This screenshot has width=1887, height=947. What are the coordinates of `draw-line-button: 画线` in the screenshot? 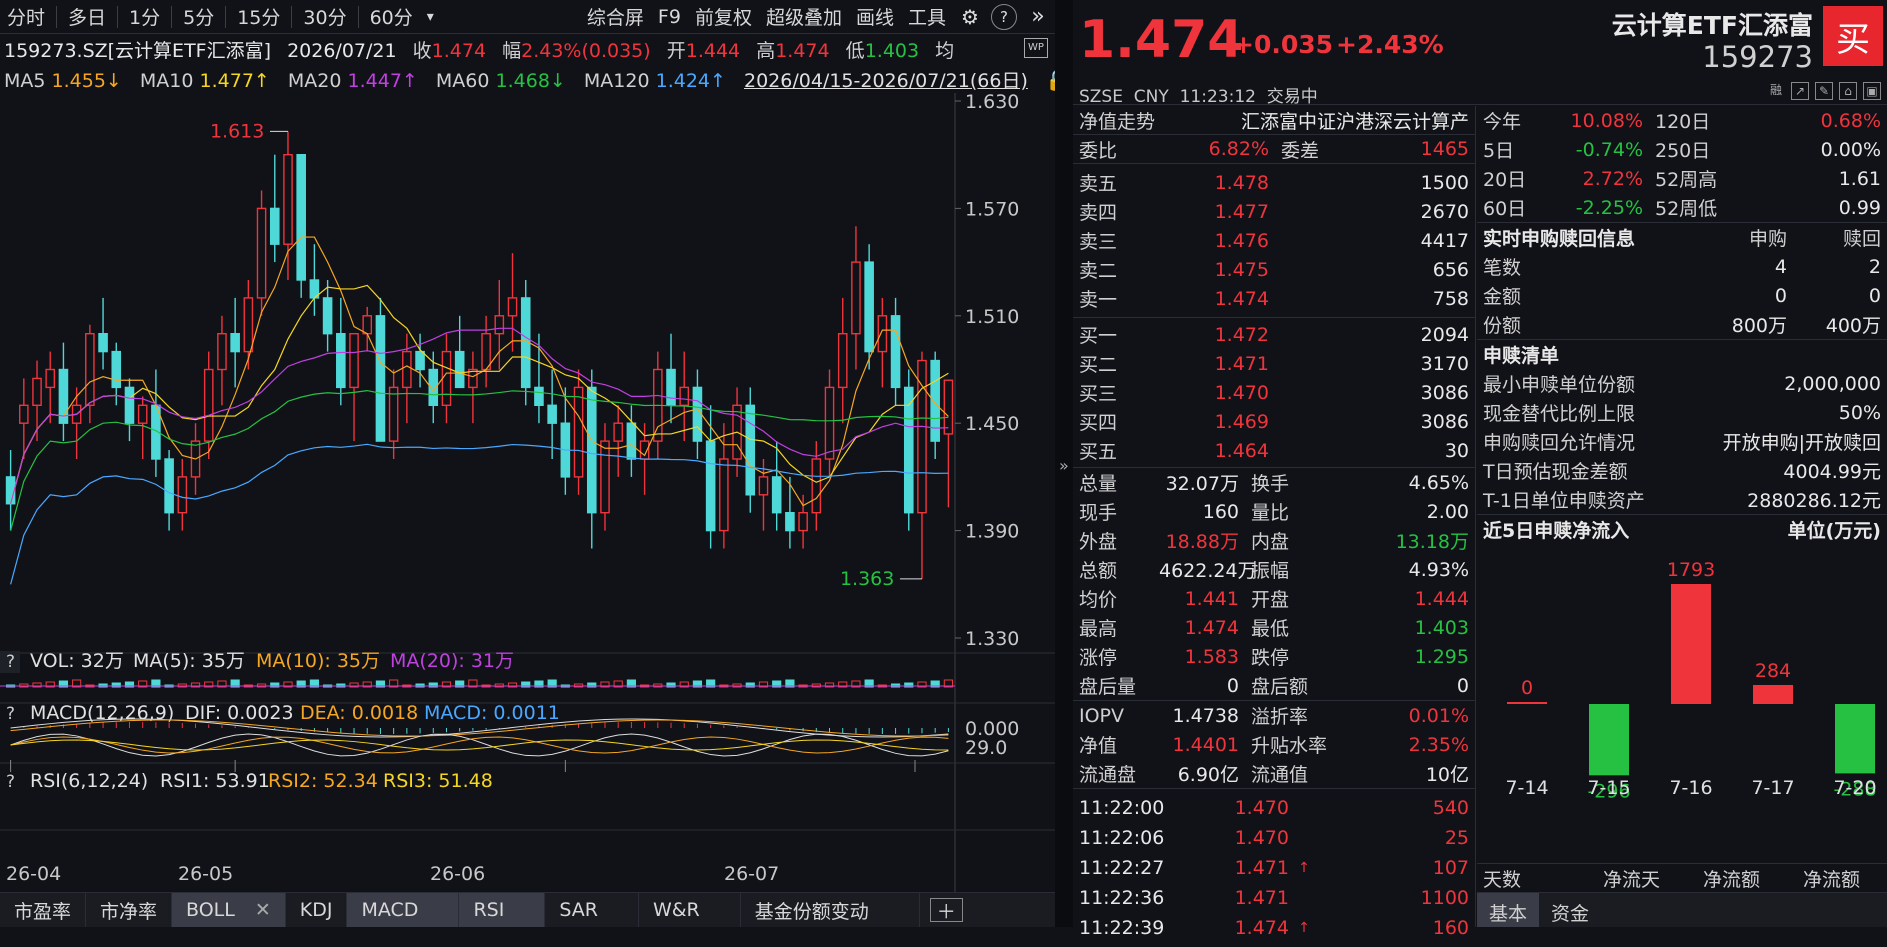 It's located at (875, 16).